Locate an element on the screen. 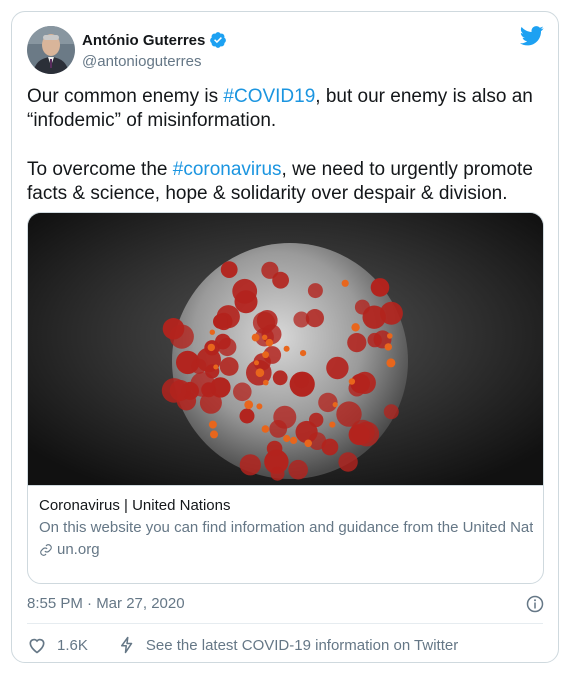 This screenshot has height=692, width=572. tweet-timestamp: 8:55 PM · Mar 27, 2020 is located at coordinates (106, 603).